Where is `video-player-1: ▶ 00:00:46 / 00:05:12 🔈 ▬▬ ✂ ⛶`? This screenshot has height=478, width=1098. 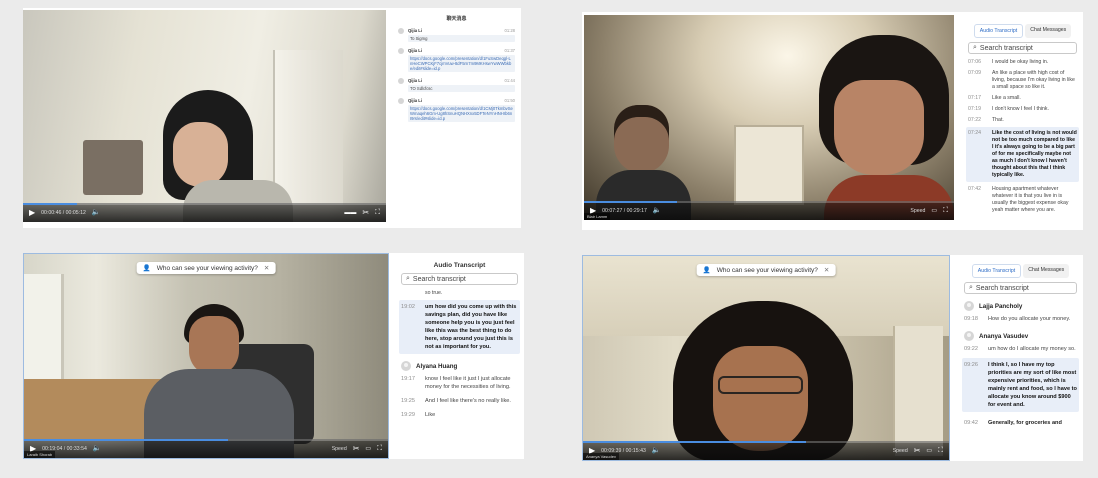 video-player-1: ▶ 00:00:46 / 00:05:12 🔈 ▬▬ ✂ ⛶ is located at coordinates (204, 116).